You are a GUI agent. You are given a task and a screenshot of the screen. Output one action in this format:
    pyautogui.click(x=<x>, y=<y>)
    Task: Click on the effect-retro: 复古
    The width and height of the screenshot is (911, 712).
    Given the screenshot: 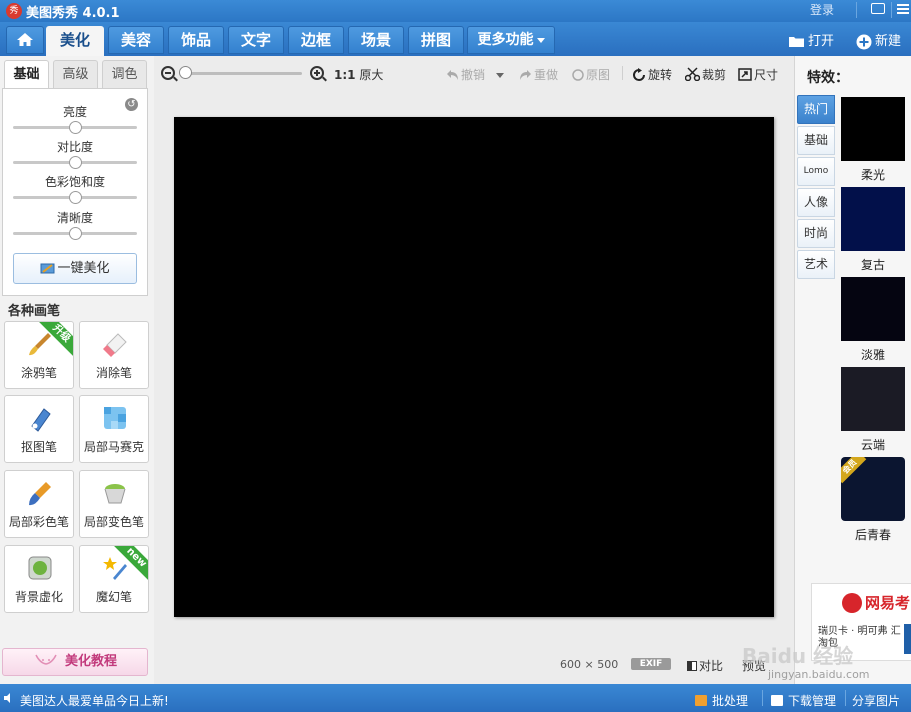 What is the action you would take?
    pyautogui.click(x=873, y=230)
    